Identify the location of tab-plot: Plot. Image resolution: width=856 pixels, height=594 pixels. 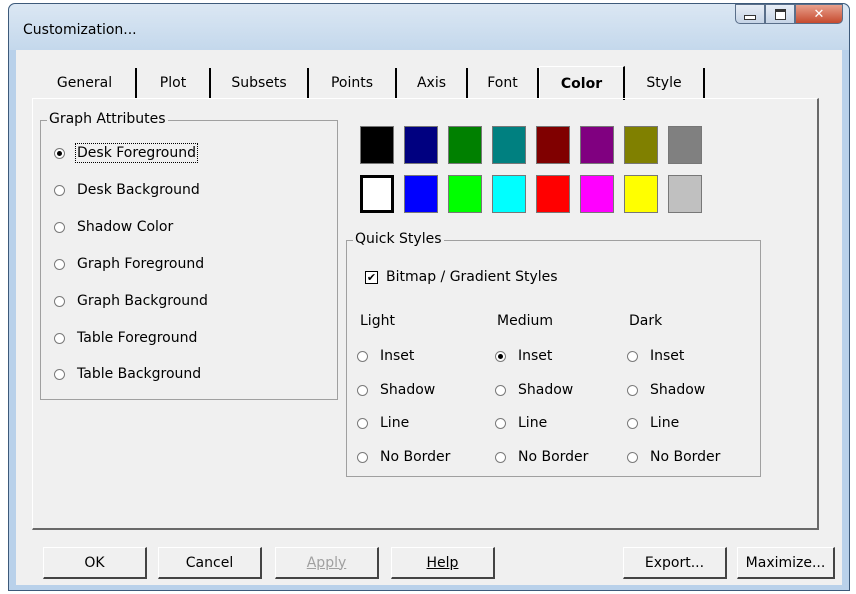
(174, 83).